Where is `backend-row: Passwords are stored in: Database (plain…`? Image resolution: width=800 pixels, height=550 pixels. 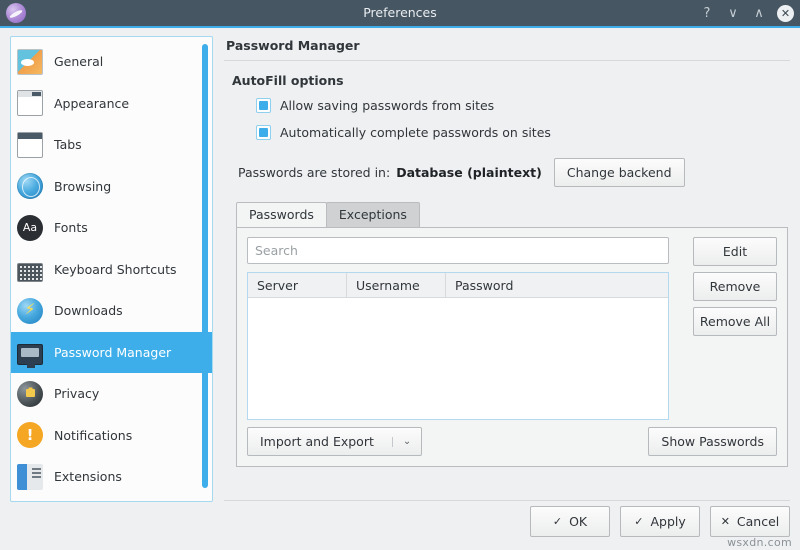 backend-row: Passwords are stored in: Database (plain… is located at coordinates (514, 172).